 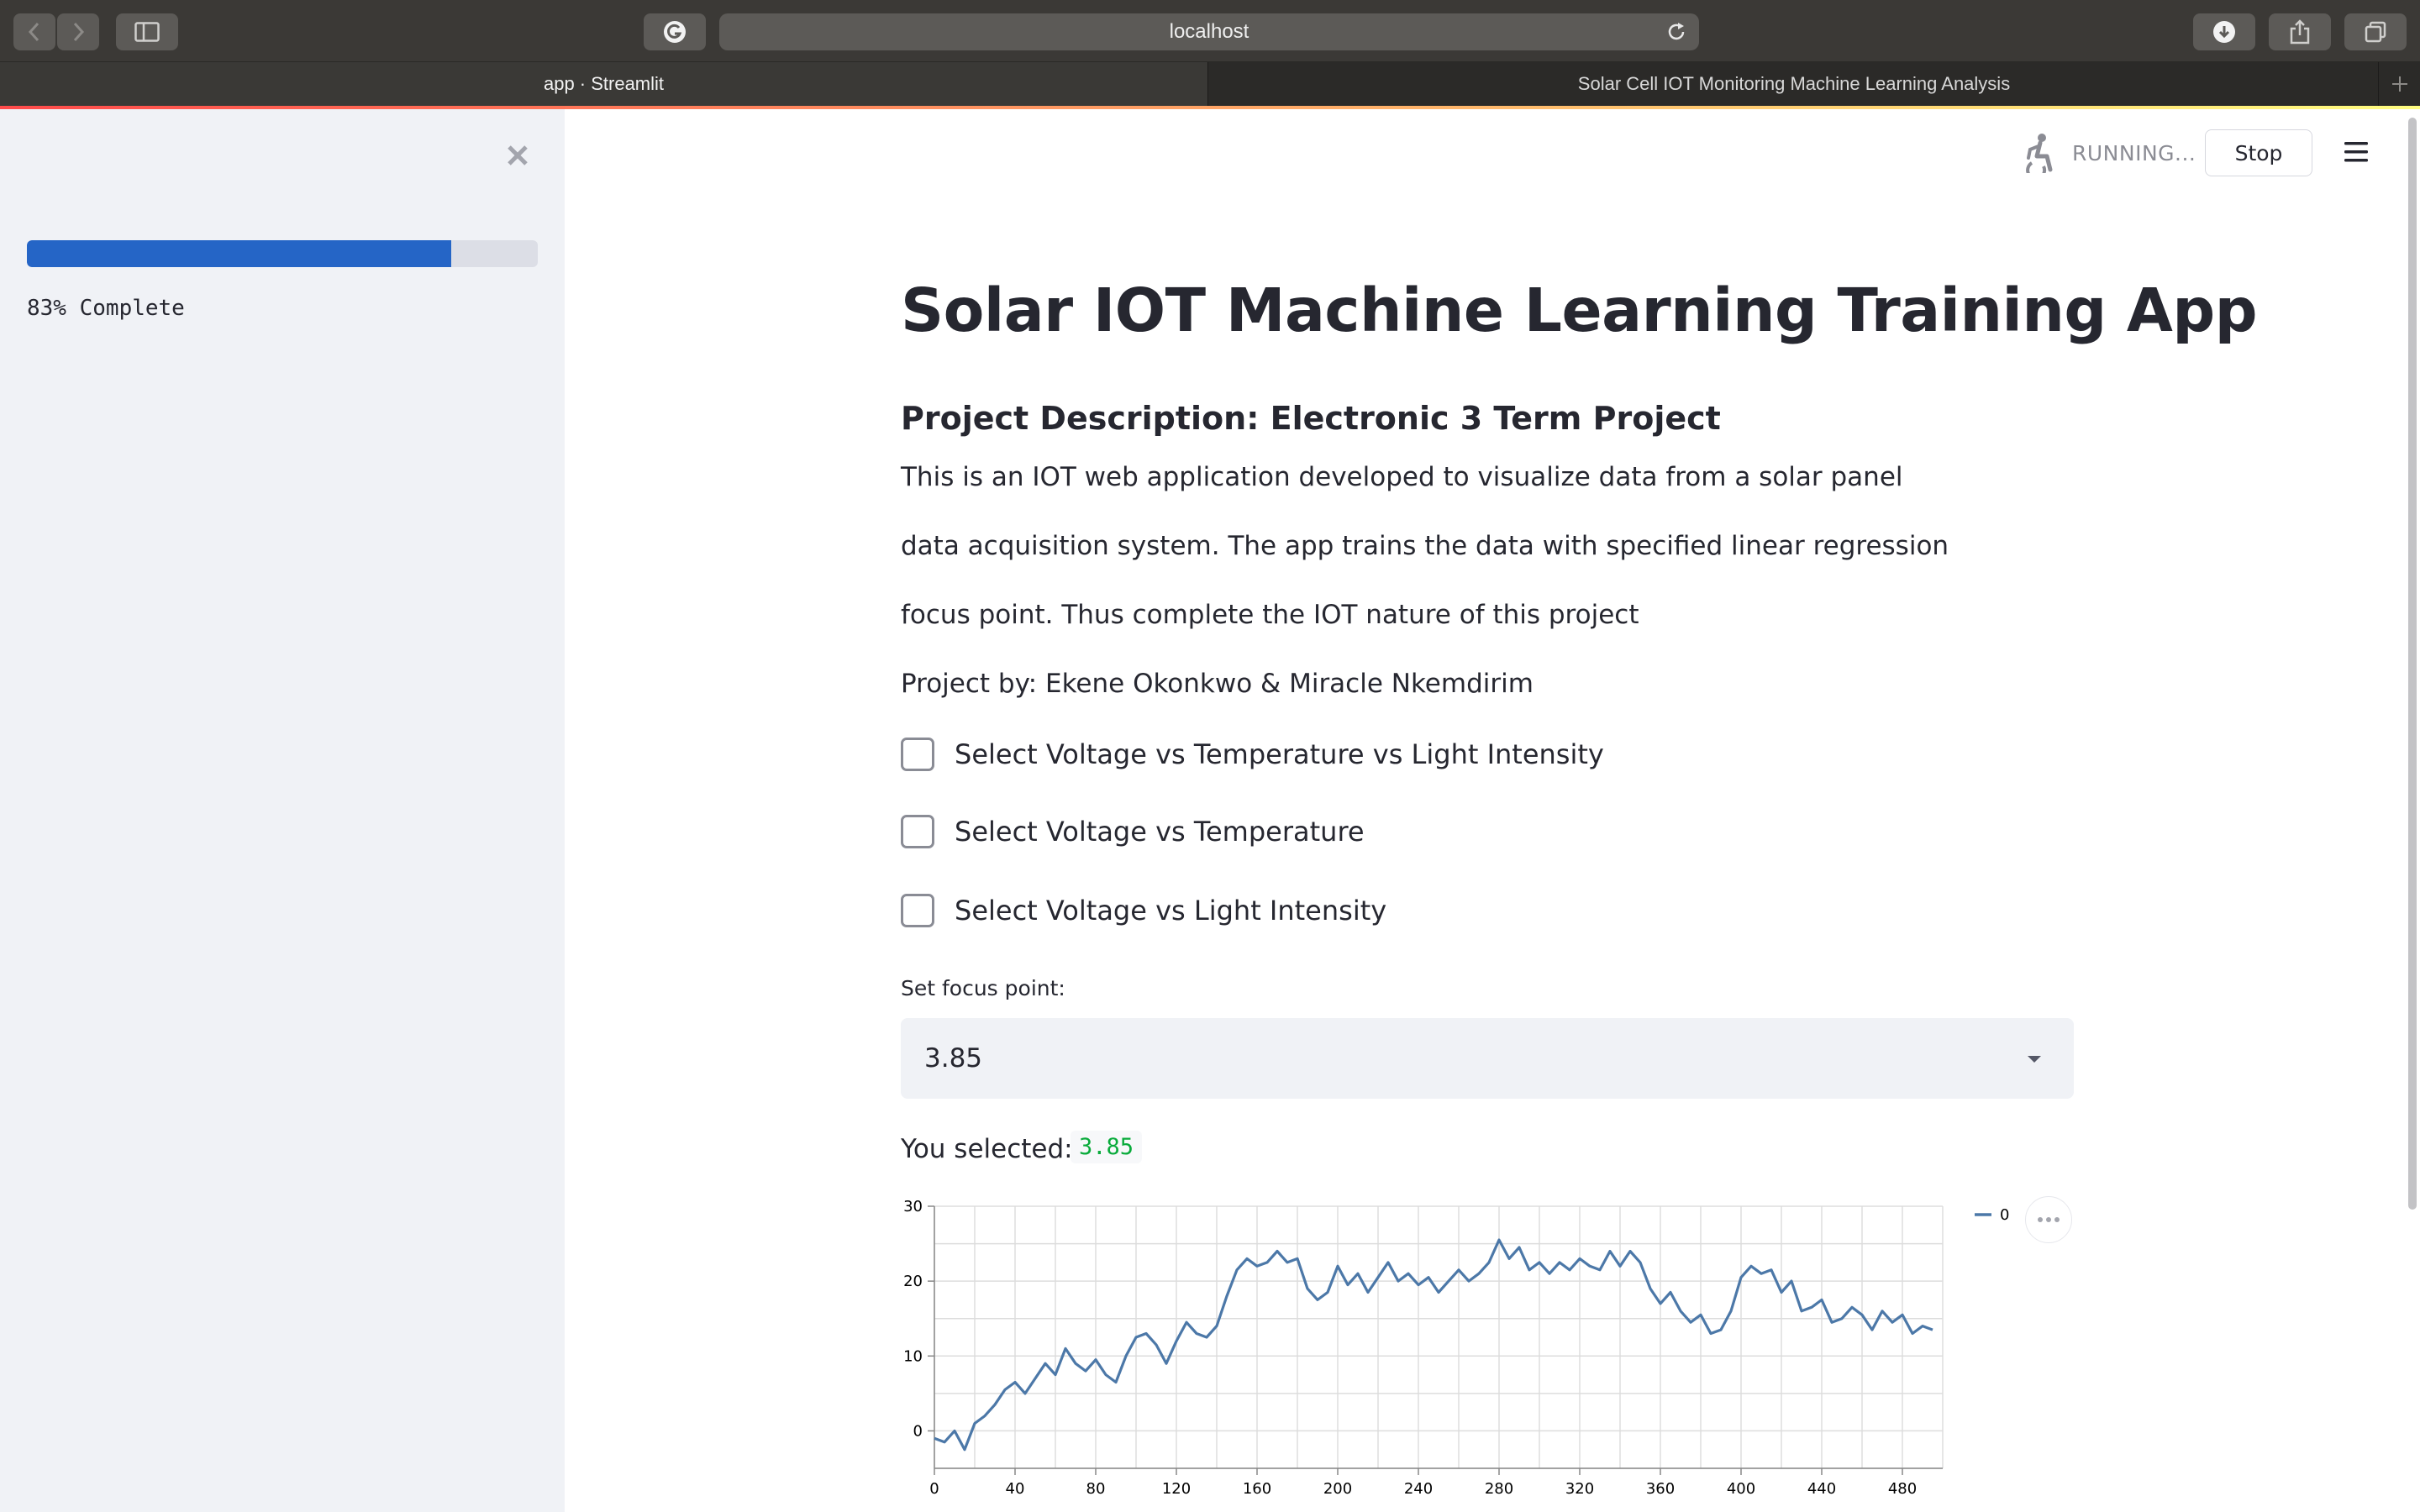 I want to click on chart-series, so click(x=1434, y=1345).